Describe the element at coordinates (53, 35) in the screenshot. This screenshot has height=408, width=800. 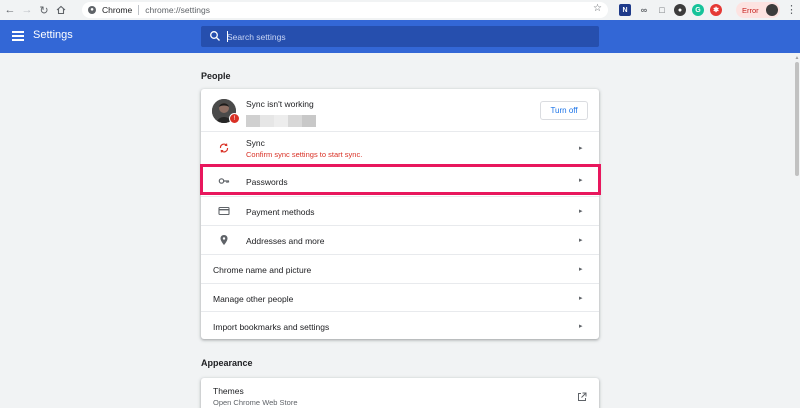
I see `settings-title: Settings` at that location.